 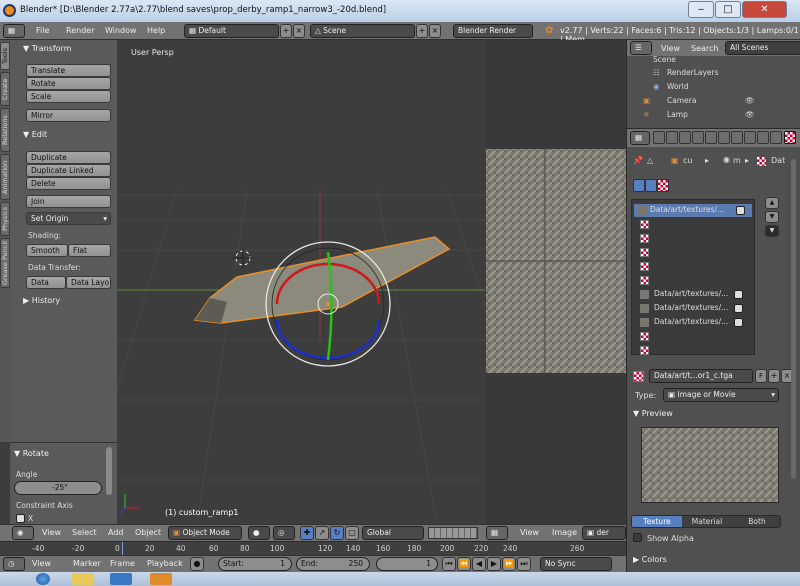 What do you see at coordinates (764, 9) in the screenshot?
I see `close-button: ✕` at bounding box center [764, 9].